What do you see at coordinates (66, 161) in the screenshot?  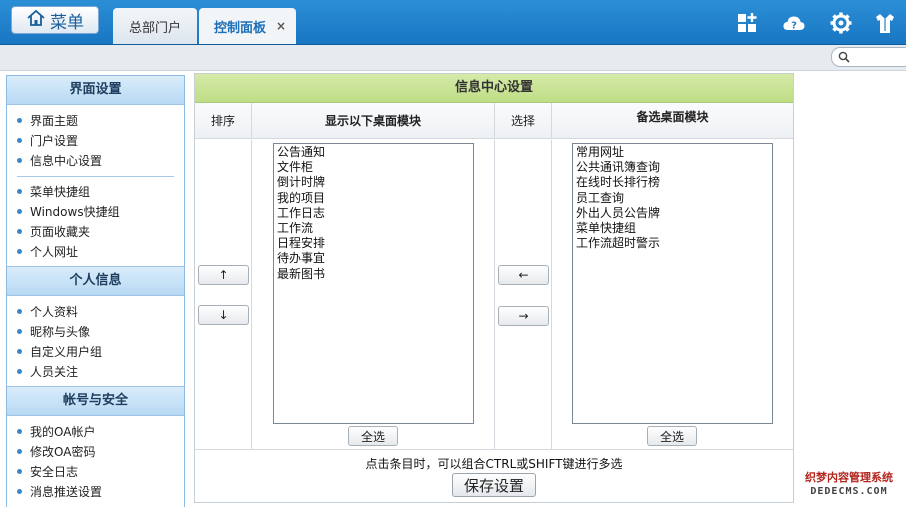 I see `sidebar-item-label: 信息中心设置` at bounding box center [66, 161].